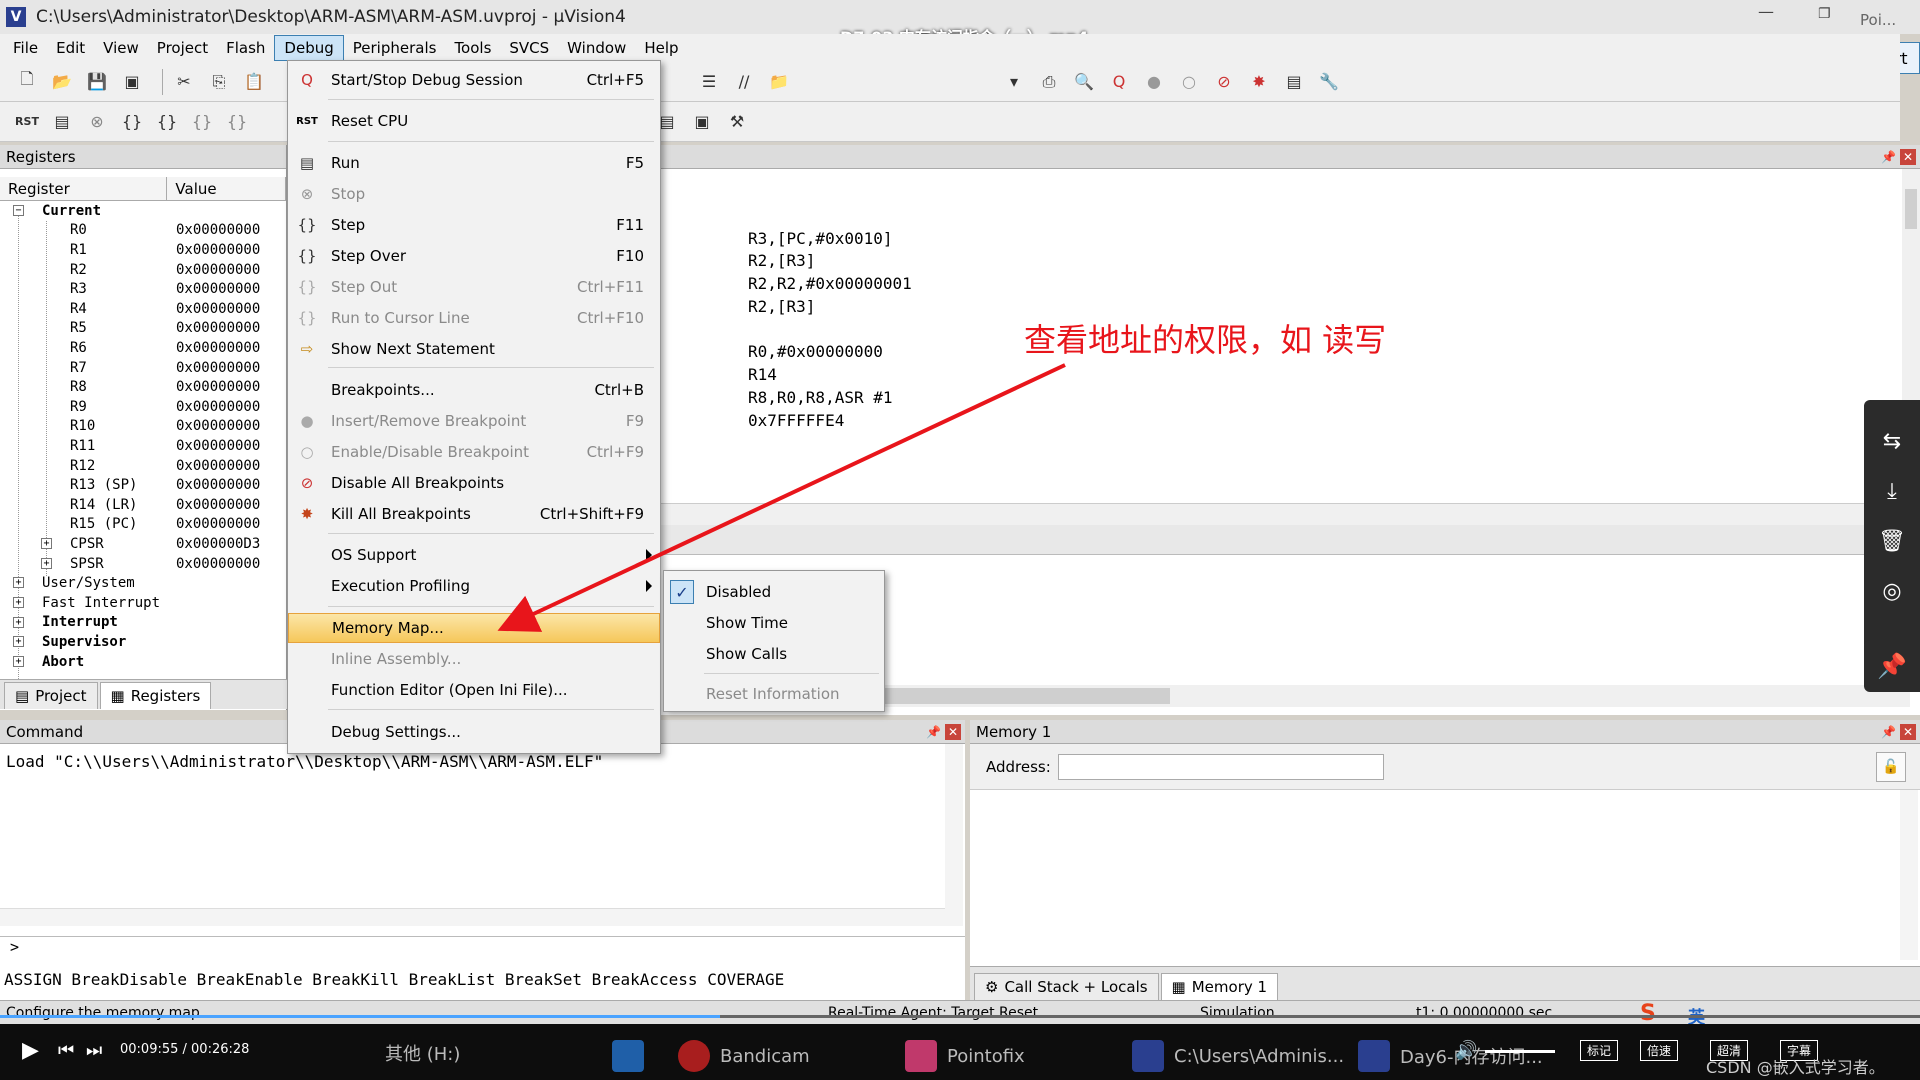  I want to click on video-progress-fill, so click(360, 1016).